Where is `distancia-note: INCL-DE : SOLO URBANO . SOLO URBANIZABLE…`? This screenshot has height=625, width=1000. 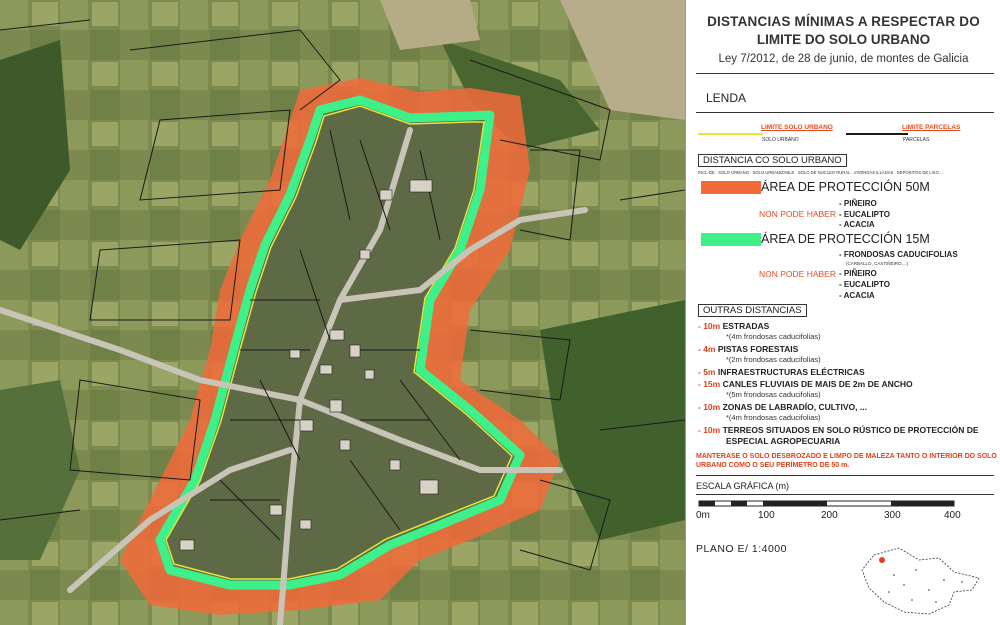
distancia-note: INCL-DE : SOLO URBANO . SOLO URBANIZABLE… is located at coordinates (821, 172).